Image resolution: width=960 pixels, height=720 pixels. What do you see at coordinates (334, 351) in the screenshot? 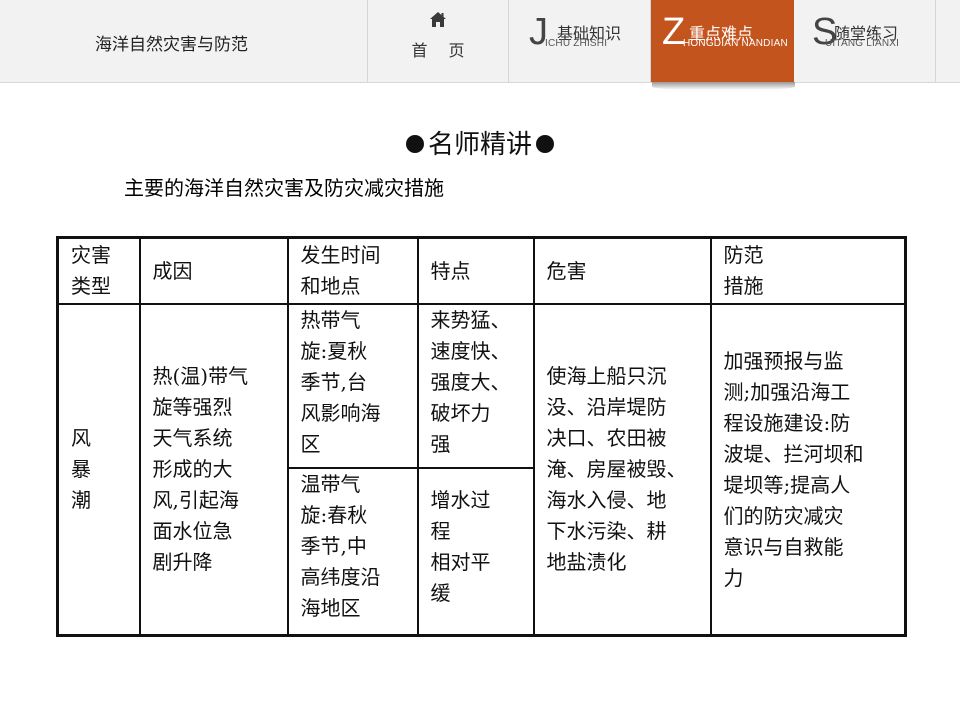
I see `cell-text: 旋:夏秋` at bounding box center [334, 351].